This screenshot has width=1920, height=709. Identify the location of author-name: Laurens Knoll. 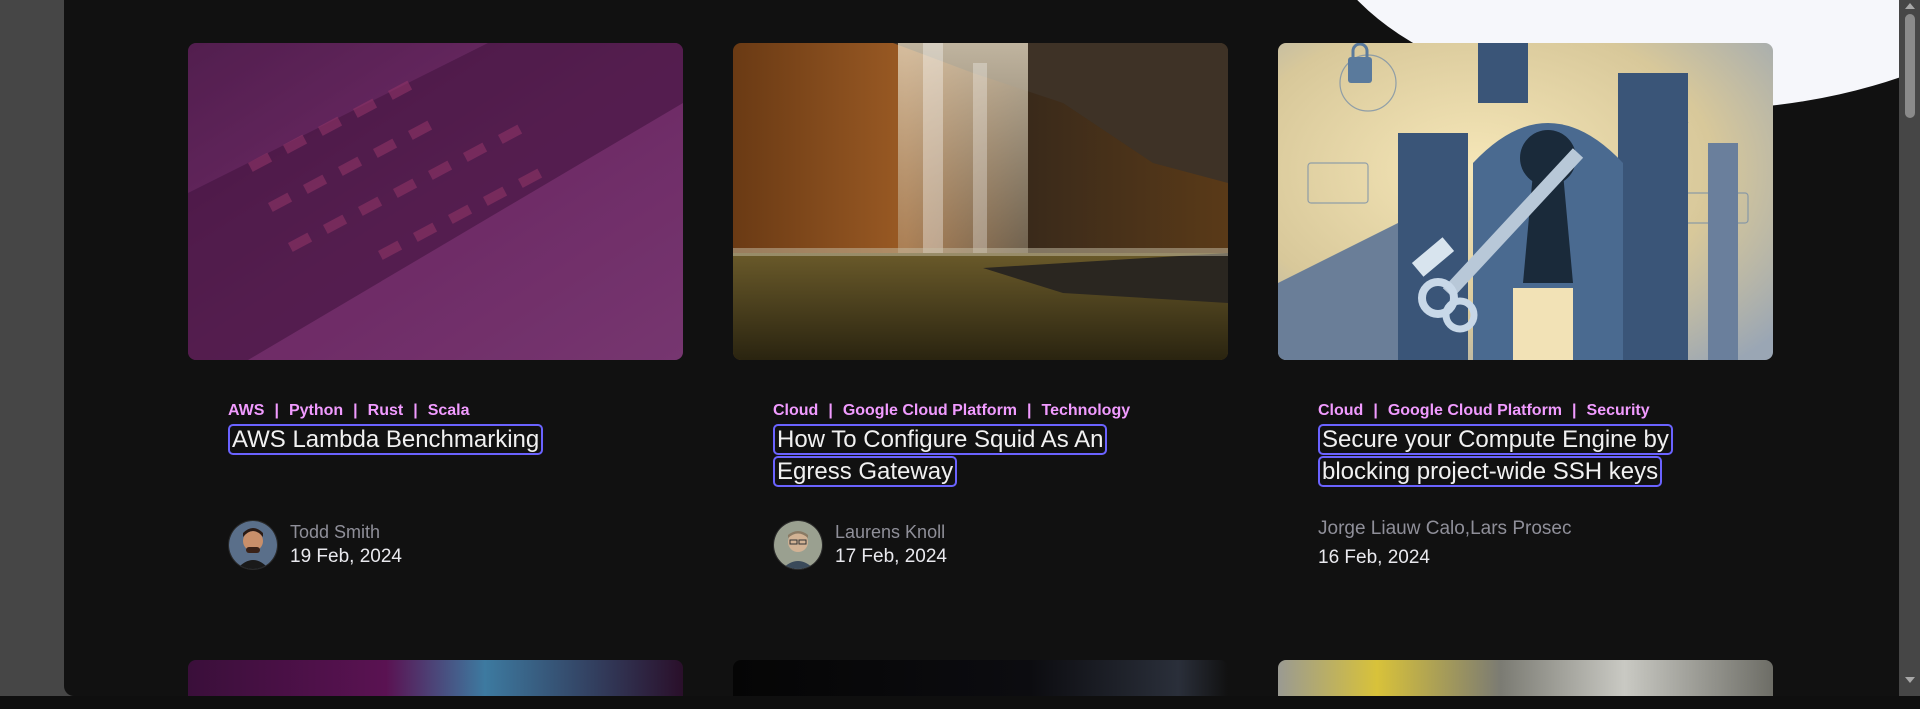
(891, 532).